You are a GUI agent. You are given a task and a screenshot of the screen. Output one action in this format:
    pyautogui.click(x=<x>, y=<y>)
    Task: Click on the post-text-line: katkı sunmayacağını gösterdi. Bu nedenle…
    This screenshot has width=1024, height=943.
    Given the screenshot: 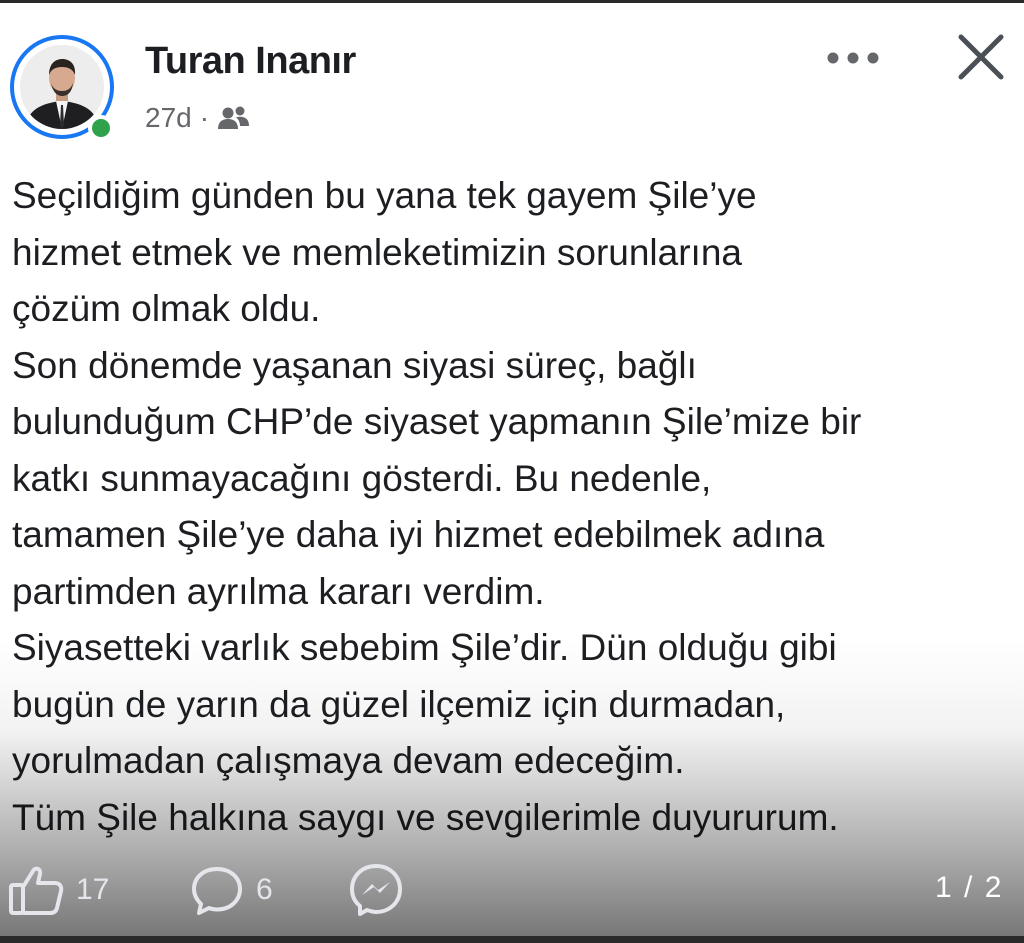 What is the action you would take?
    pyautogui.click(x=362, y=478)
    